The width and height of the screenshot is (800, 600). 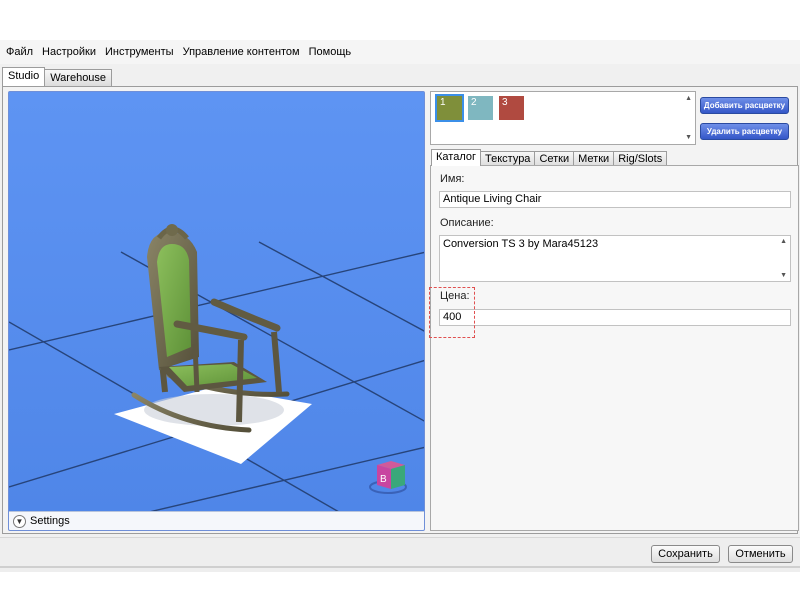 I want to click on menu-file: Файл, so click(x=21, y=52).